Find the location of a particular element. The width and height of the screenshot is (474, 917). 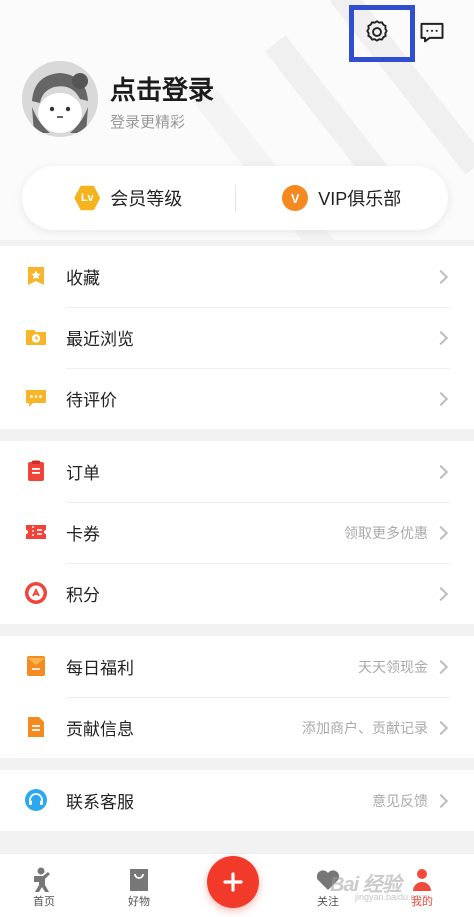

tab-label: 好物 is located at coordinates (139, 902).